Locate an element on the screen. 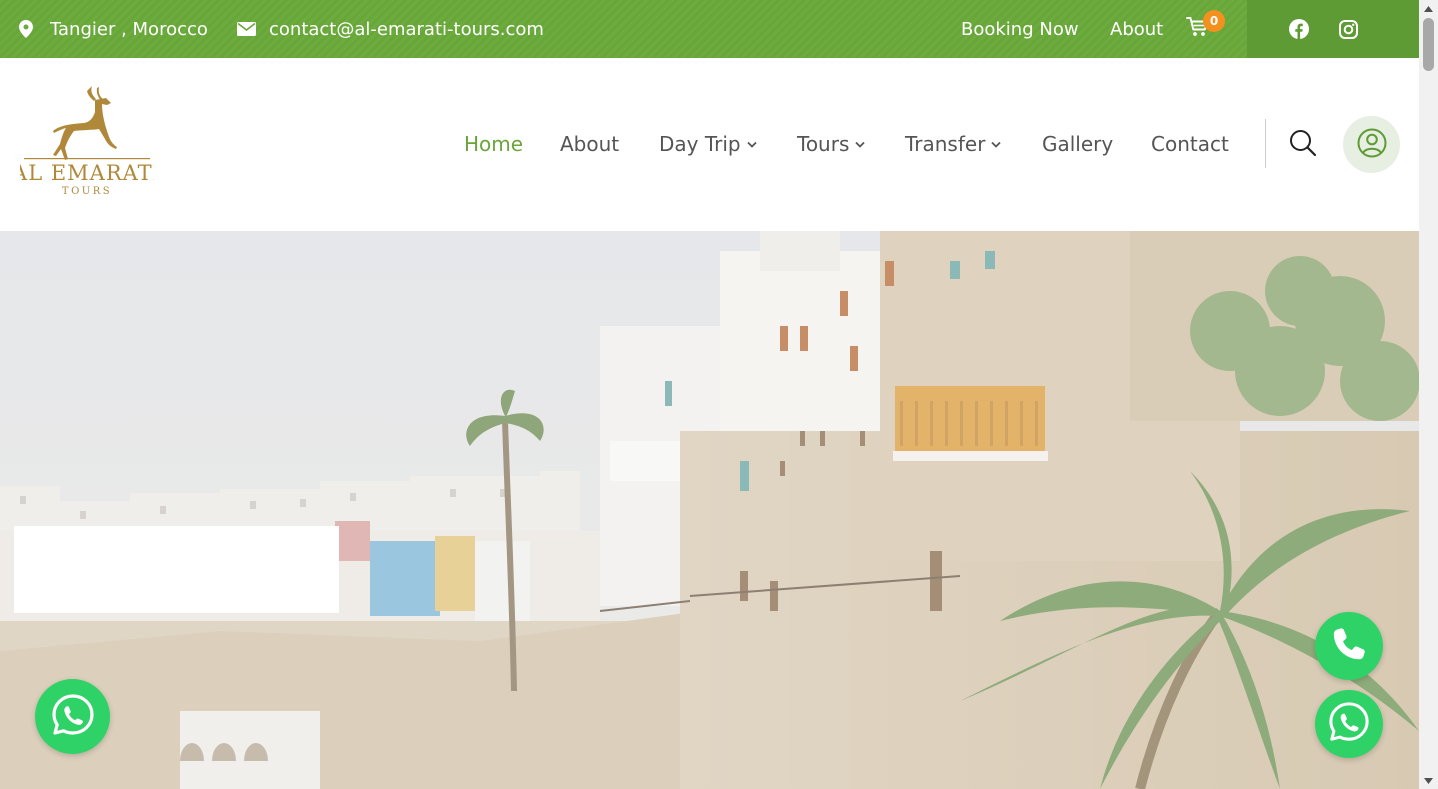 The width and height of the screenshot is (1438, 789). call-float-button is located at coordinates (1349, 646).